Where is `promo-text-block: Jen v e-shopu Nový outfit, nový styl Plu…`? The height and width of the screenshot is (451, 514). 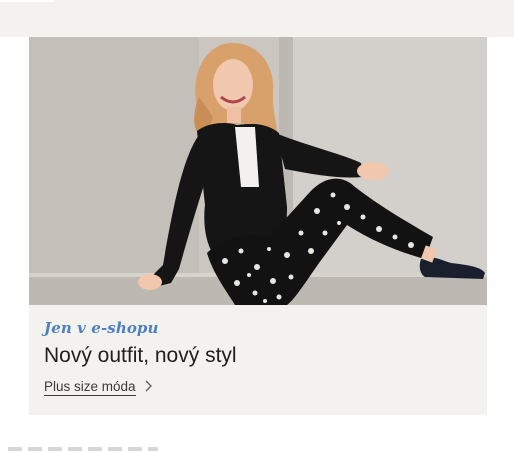 promo-text-block: Jen v e-shopu Nový outfit, nový styl Plu… is located at coordinates (258, 356).